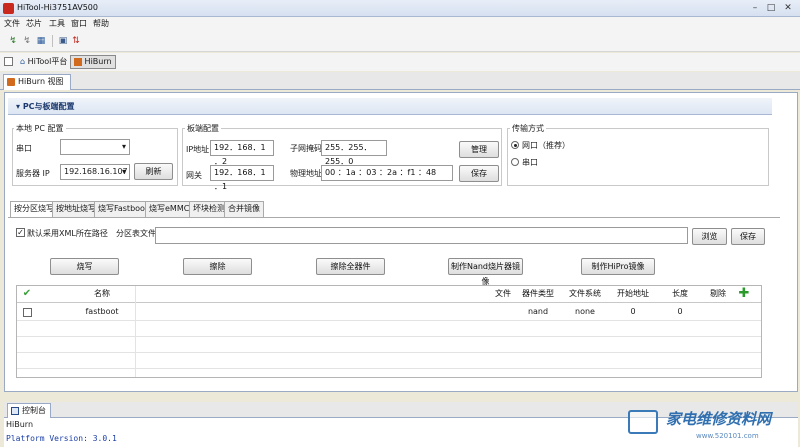 The image size is (800, 447). Describe the element at coordinates (643, 422) in the screenshot. I see `tv-icon` at that location.